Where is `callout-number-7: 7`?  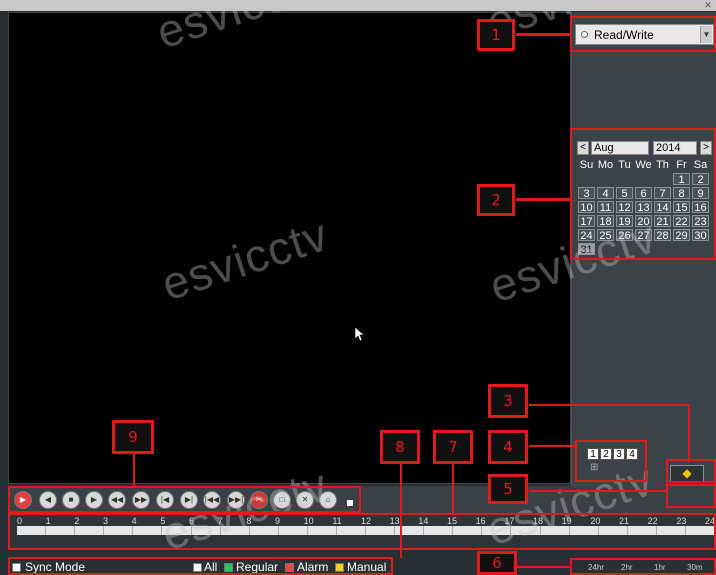
callout-number-7: 7 is located at coordinates (453, 447).